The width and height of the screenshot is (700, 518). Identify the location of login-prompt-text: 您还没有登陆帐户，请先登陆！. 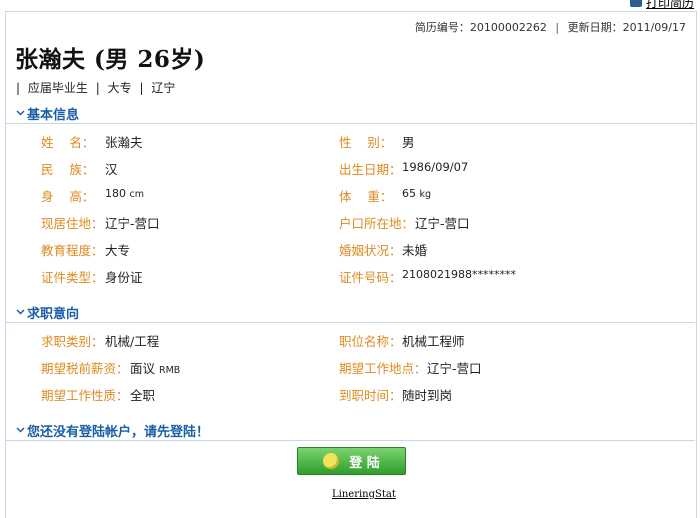
(118, 432).